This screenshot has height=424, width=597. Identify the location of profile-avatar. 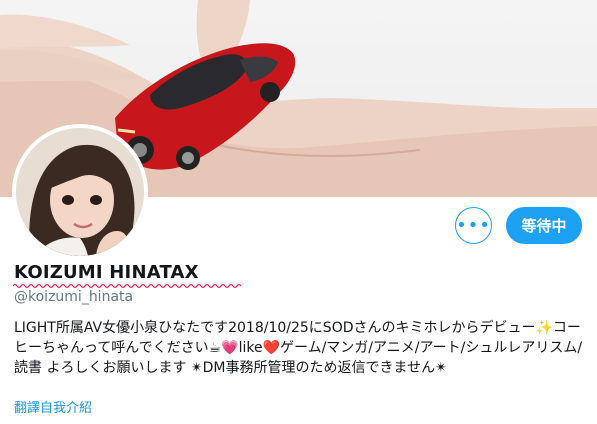
(80, 192).